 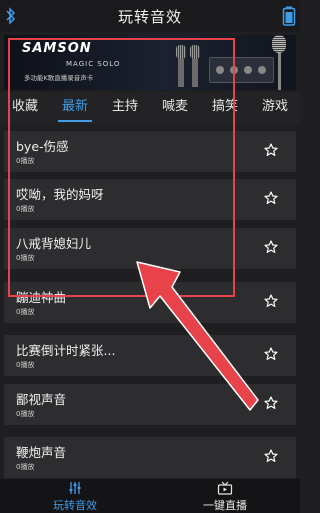 I want to click on sound-name: 鞭炮声音, so click(x=41, y=452).